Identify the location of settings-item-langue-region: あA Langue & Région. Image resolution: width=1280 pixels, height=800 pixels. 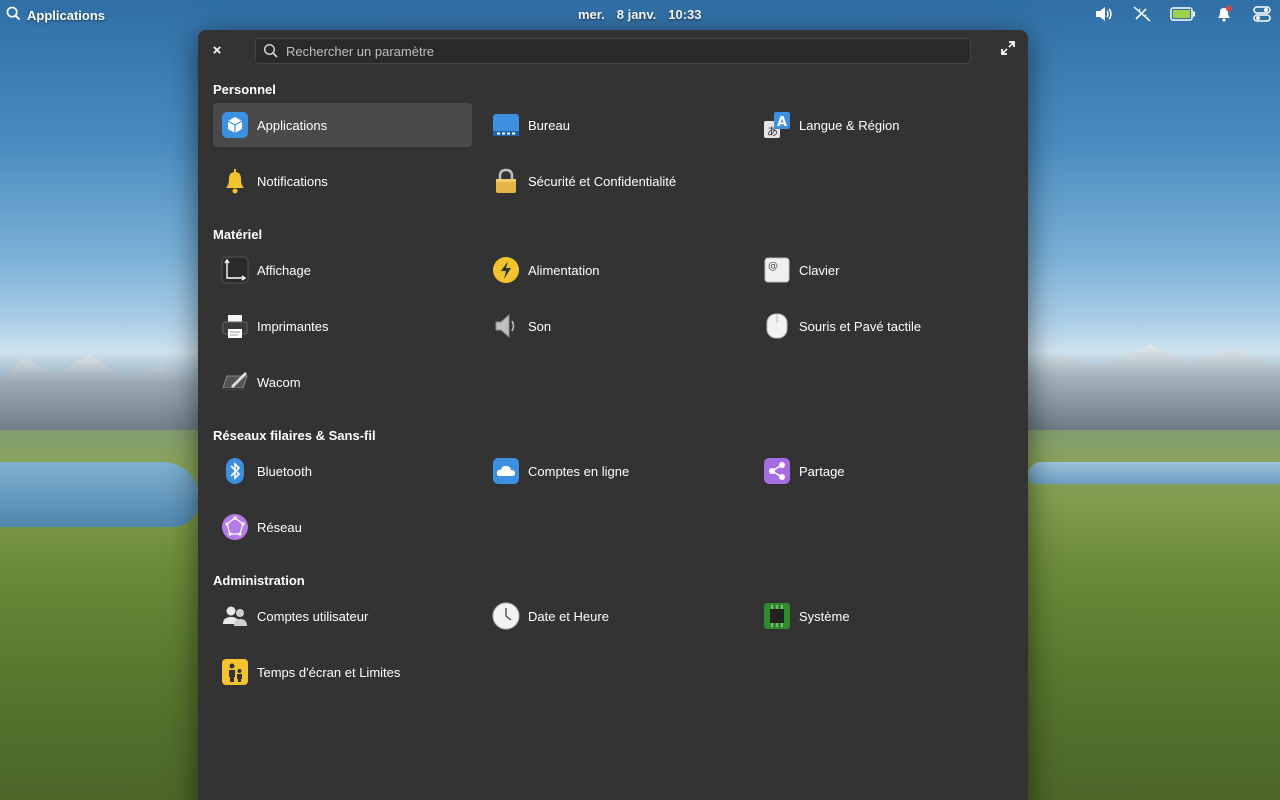
(884, 125).